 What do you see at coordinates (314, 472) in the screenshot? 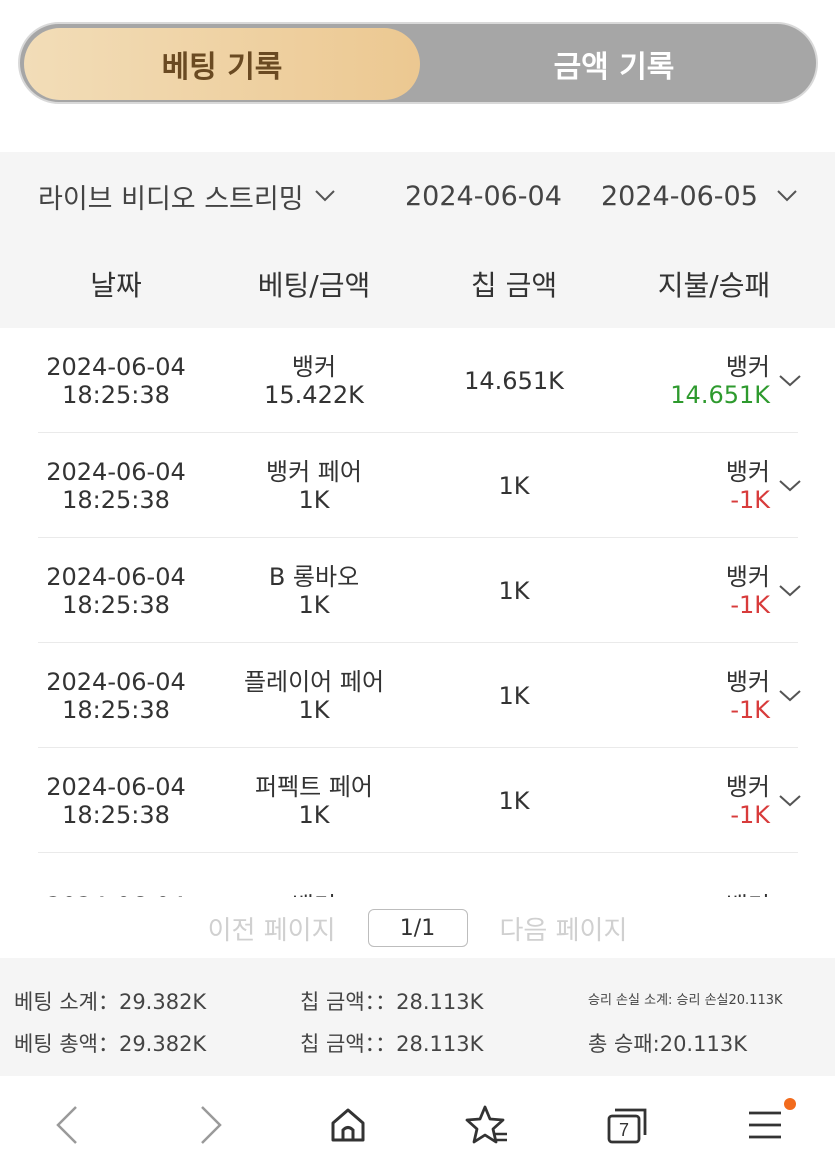
I see `row-bet-type: 뱅커 페어` at bounding box center [314, 472].